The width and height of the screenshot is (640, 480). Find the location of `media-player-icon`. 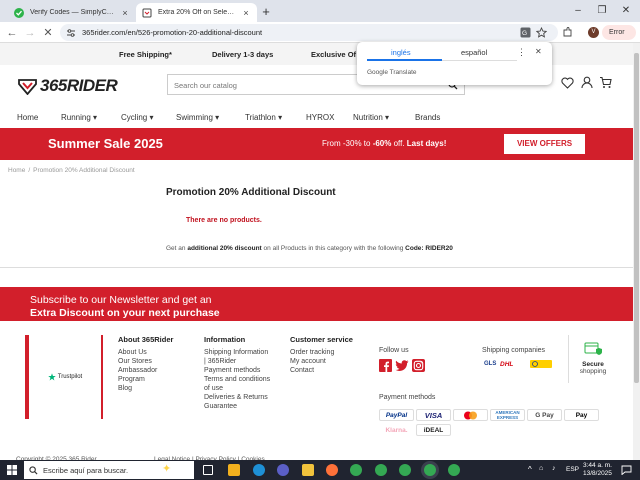

media-player-icon is located at coordinates (283, 470).